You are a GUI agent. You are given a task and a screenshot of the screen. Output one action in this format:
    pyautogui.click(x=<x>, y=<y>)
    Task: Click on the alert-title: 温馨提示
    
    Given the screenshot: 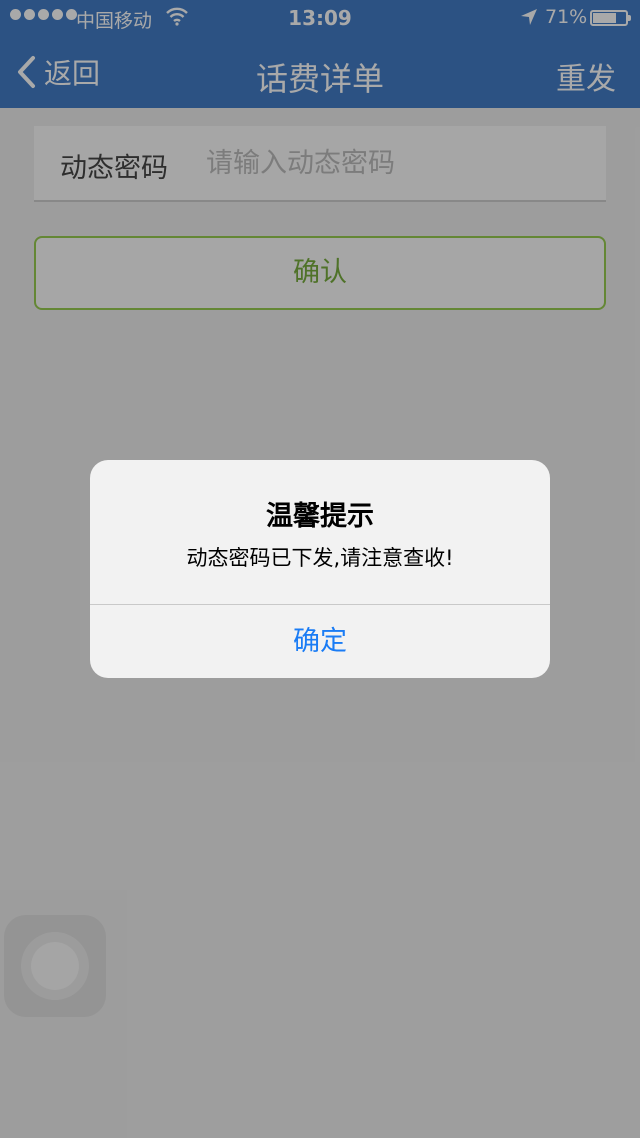 What is the action you would take?
    pyautogui.click(x=320, y=516)
    